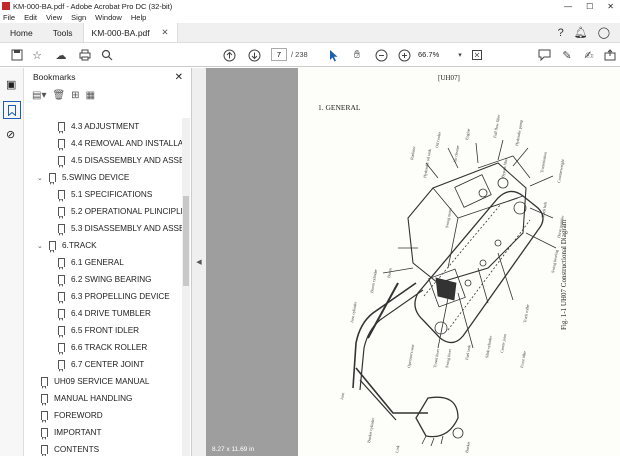 This screenshot has width=620, height=456. Describe the element at coordinates (120, 160) in the screenshot. I see `bookmark-item: 4.5 DISASSEMBLY AND ASSEM` at that location.